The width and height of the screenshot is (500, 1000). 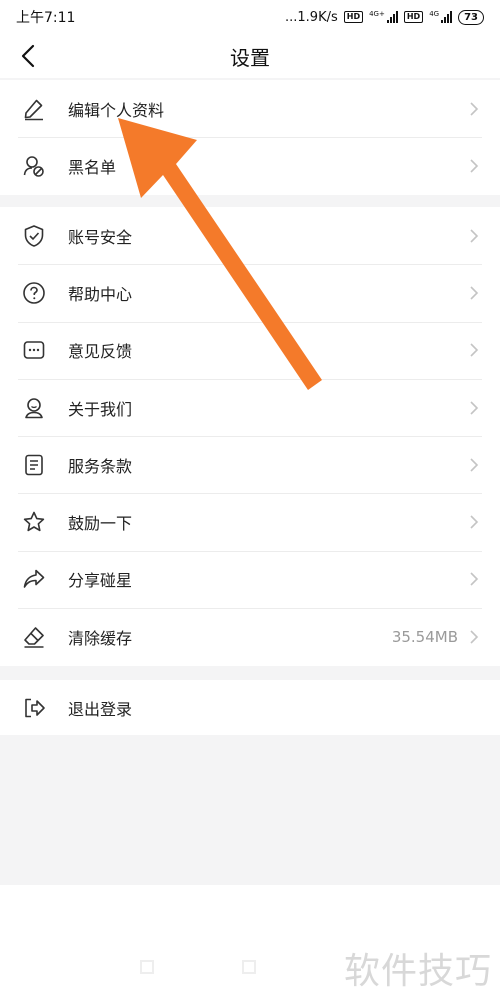 What do you see at coordinates (116, 110) in the screenshot?
I see `settings-item-label: 编辑个人资料` at bounding box center [116, 110].